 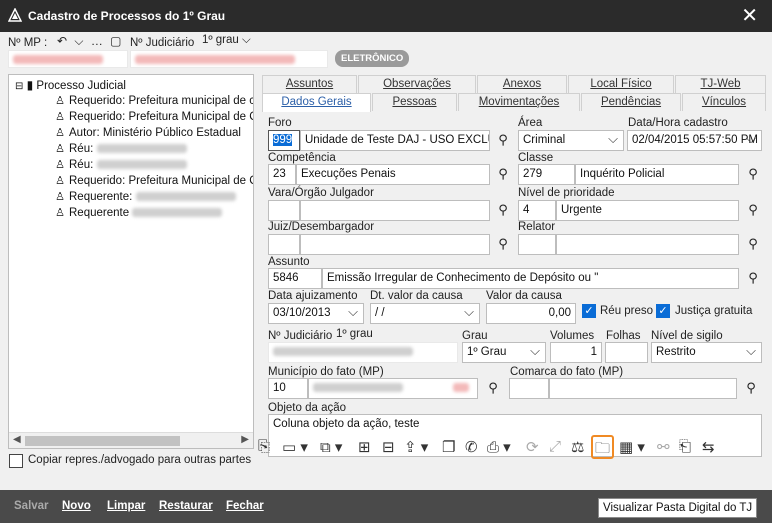 What do you see at coordinates (632, 447) in the screenshot?
I see `calendar-icon: ▦ ▾` at bounding box center [632, 447].